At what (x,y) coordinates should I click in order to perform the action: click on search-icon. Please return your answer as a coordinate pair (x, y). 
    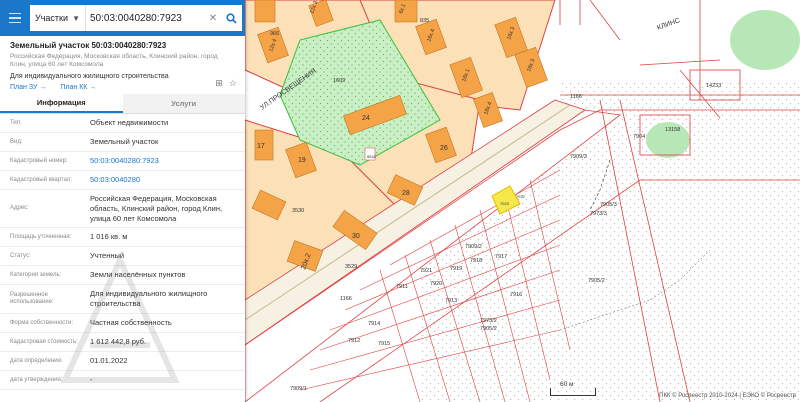
    Looking at the image, I should click on (231, 18).